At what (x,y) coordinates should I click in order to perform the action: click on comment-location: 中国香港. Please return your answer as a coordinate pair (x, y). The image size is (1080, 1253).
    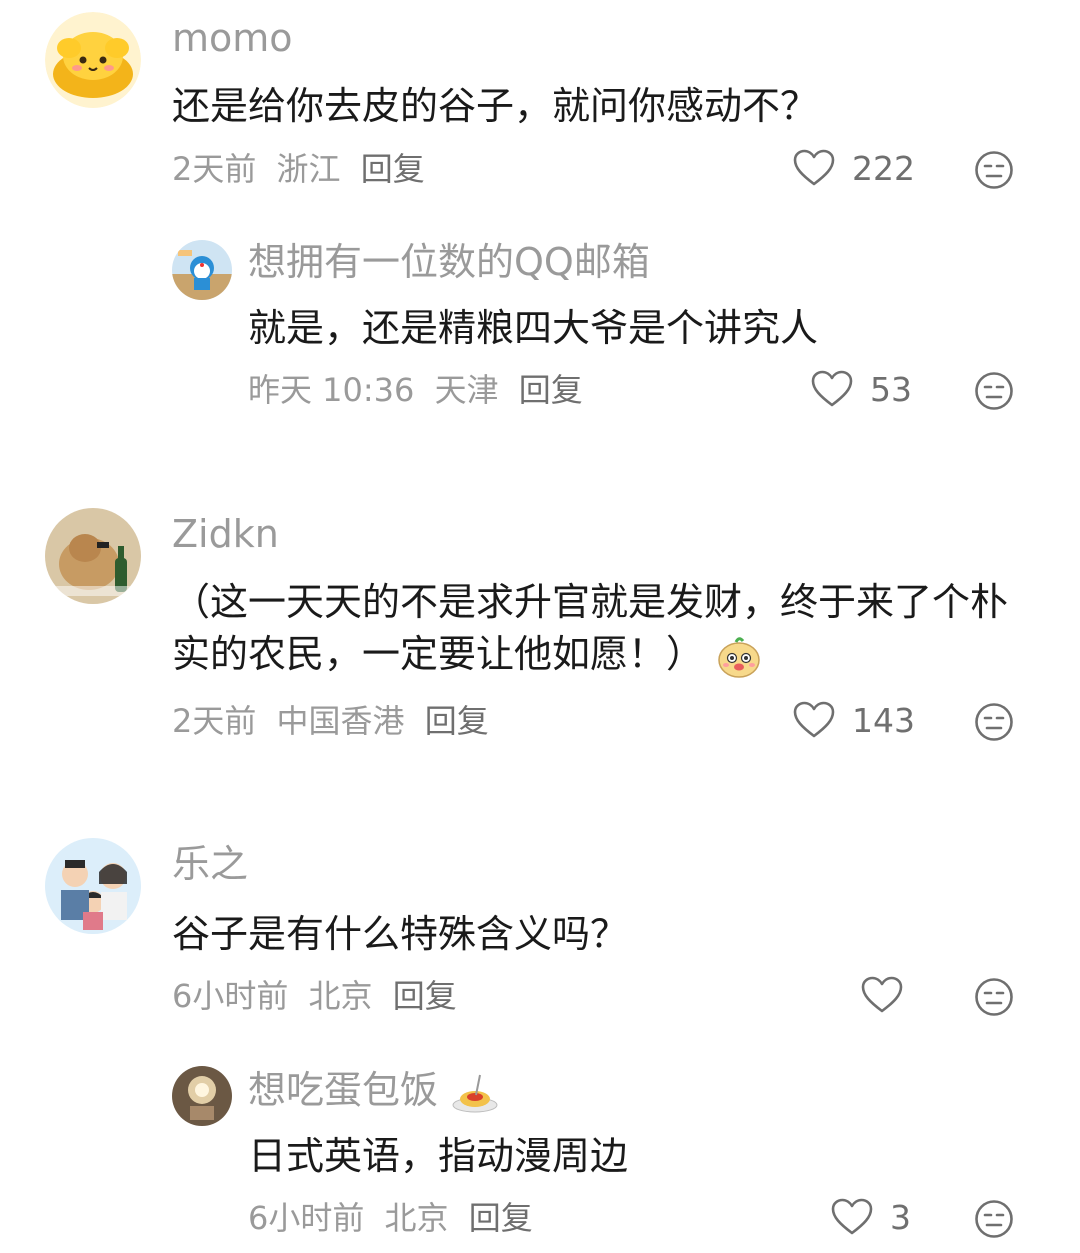
    Looking at the image, I should click on (340, 721).